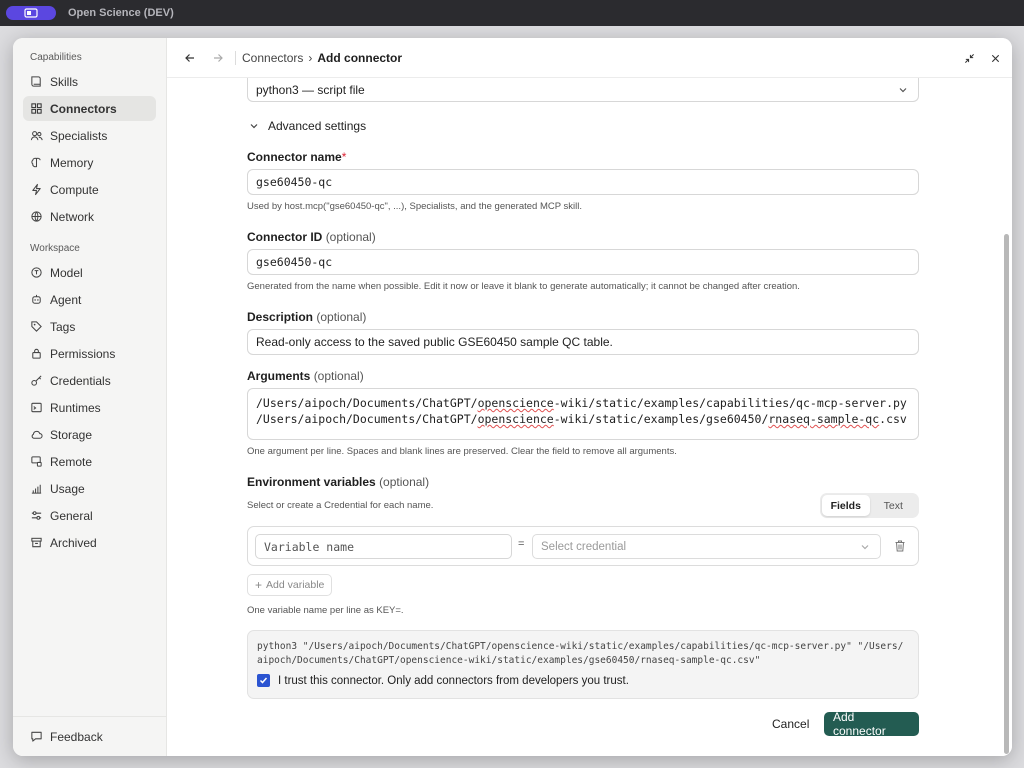 The height and width of the screenshot is (768, 1024). I want to click on env-variables-label: Environment variables (optional), so click(338, 482).